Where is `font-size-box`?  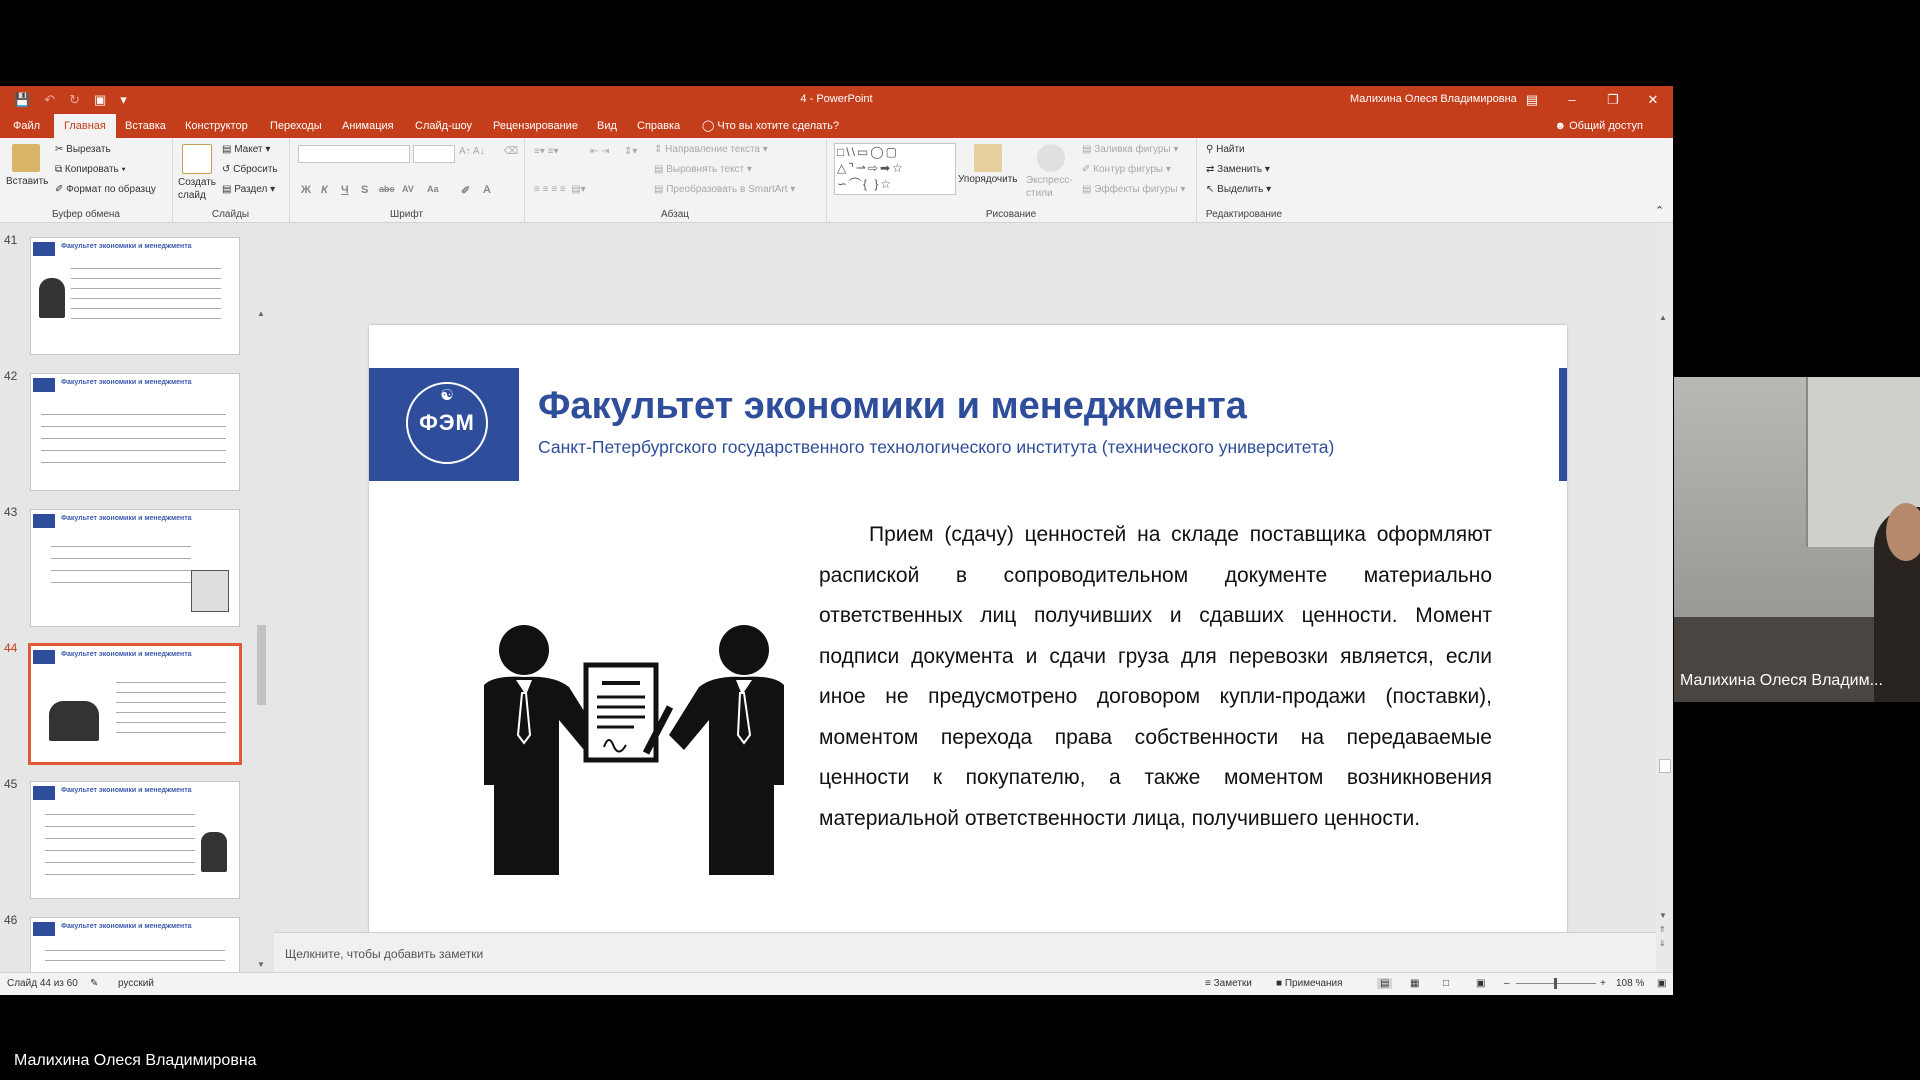 font-size-box is located at coordinates (434, 154).